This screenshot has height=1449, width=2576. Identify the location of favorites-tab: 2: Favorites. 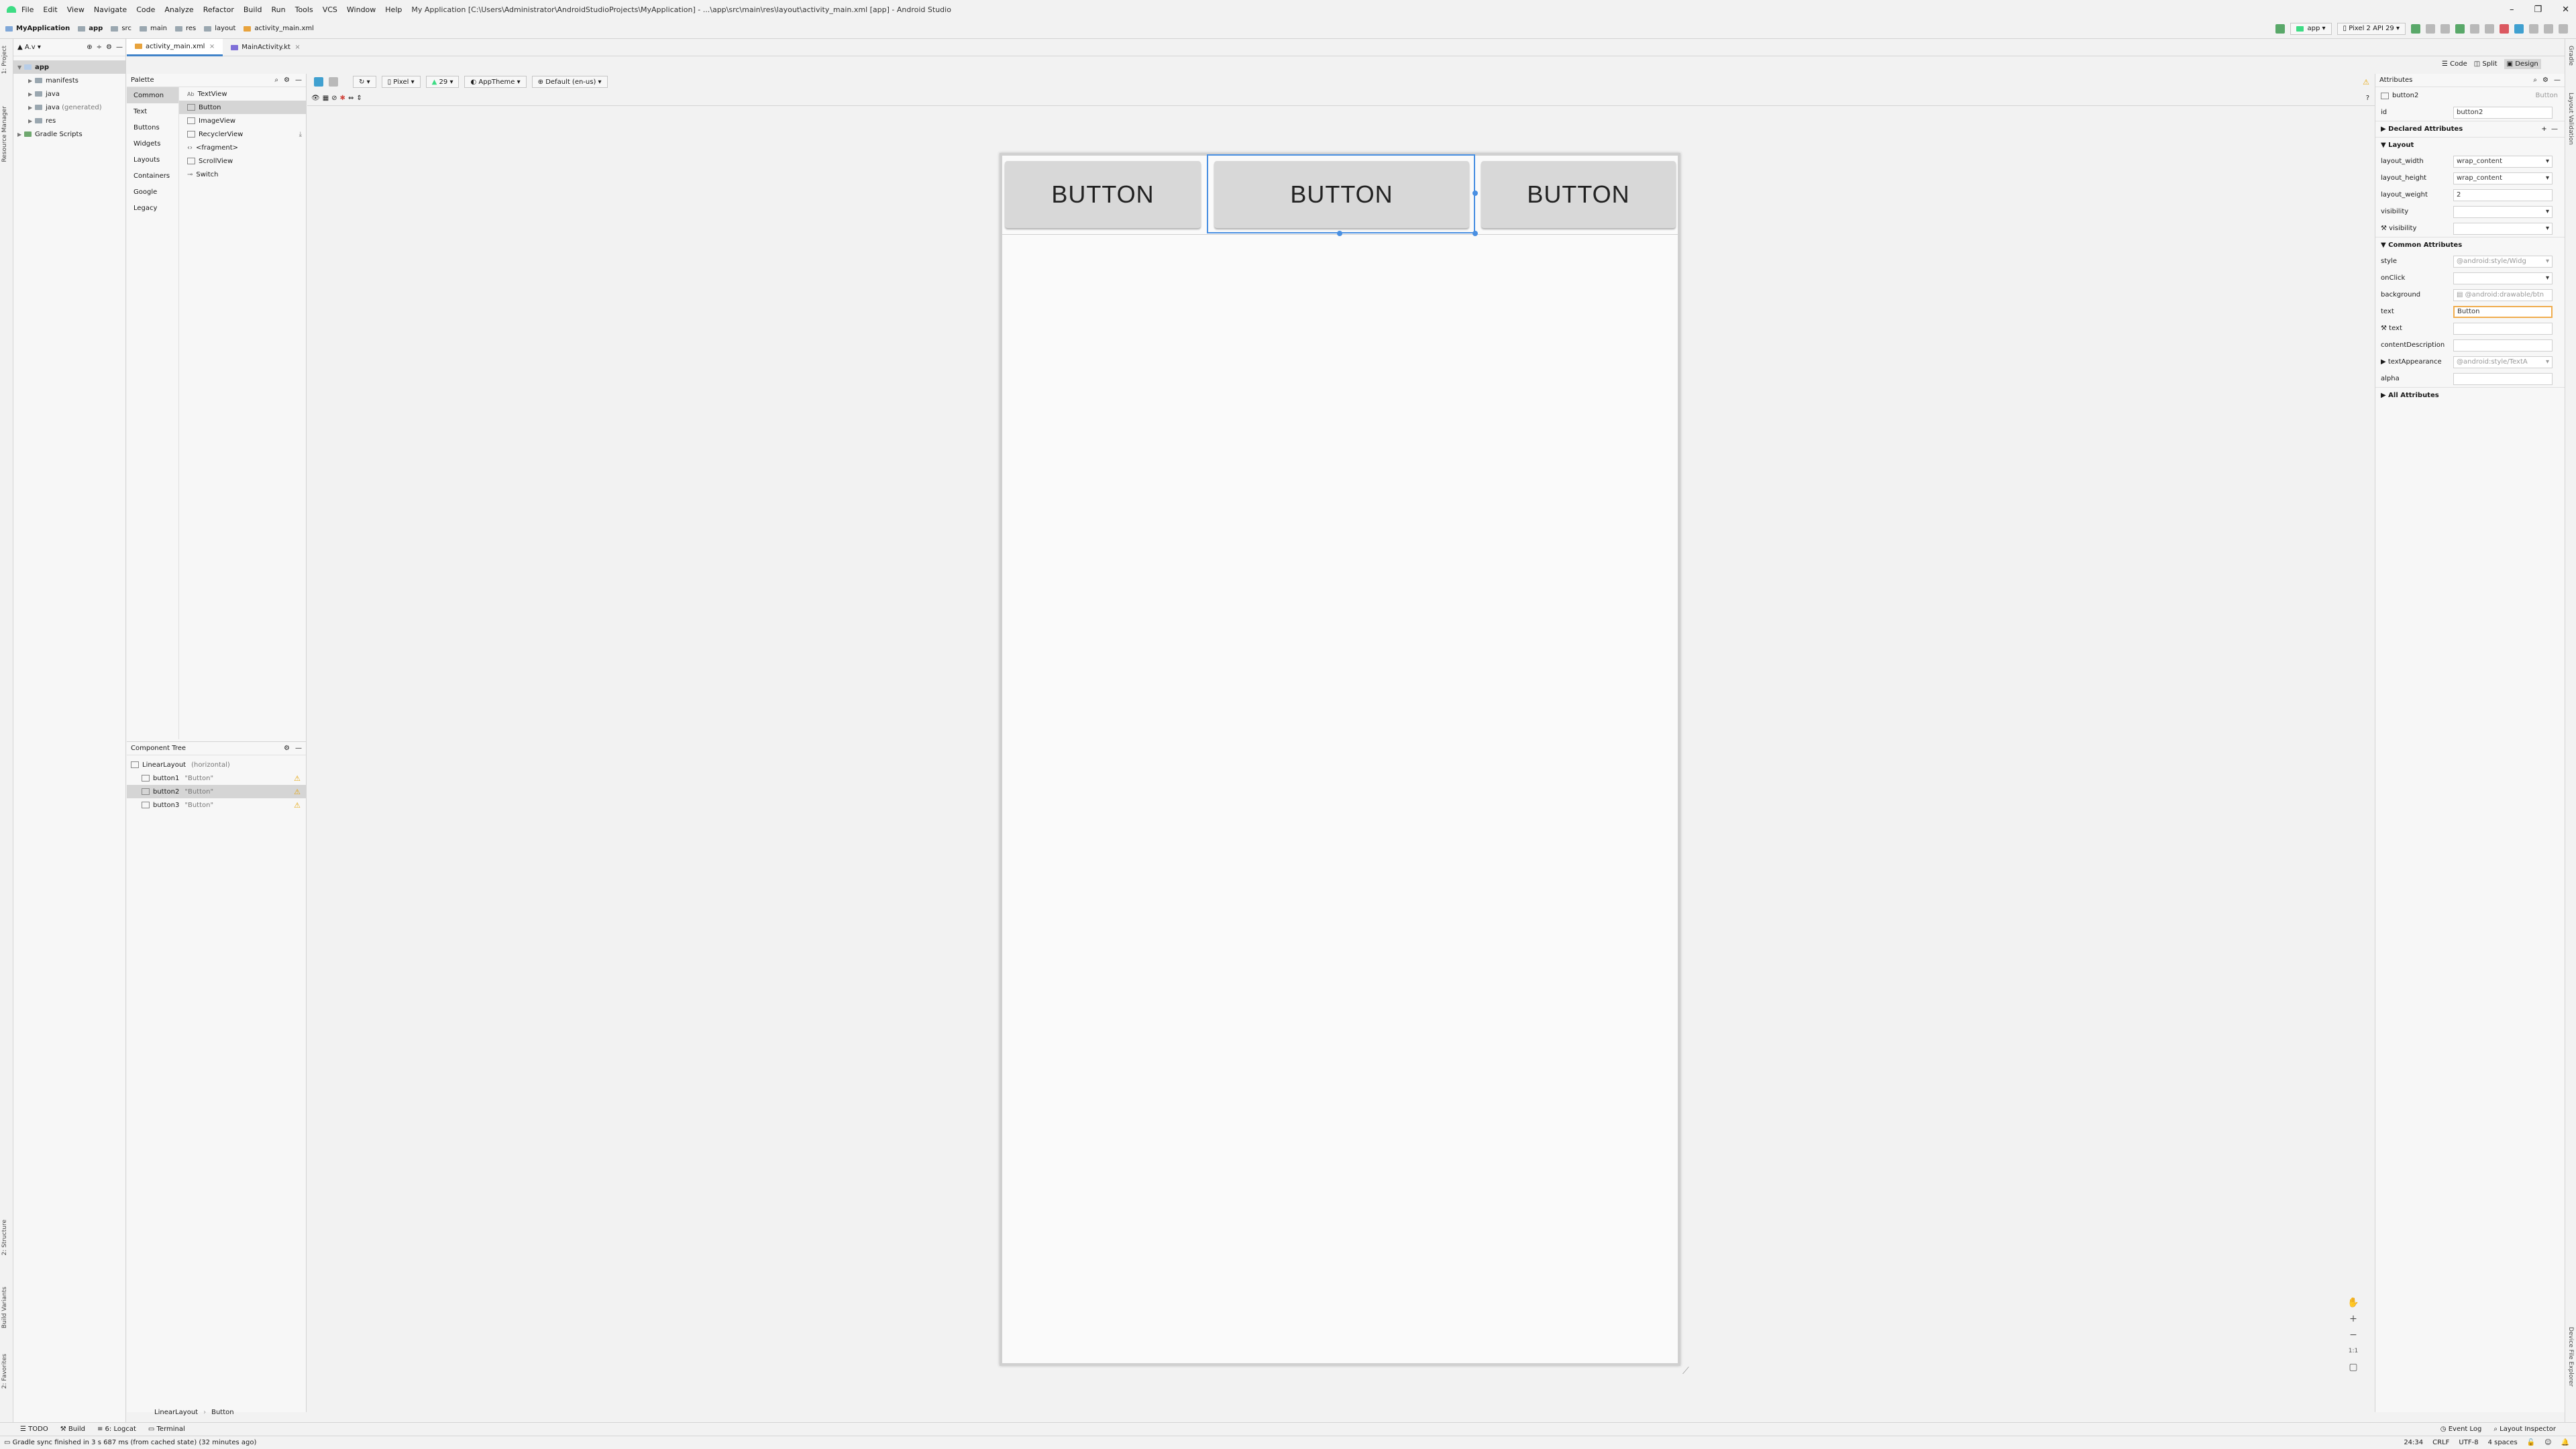
(4, 1371).